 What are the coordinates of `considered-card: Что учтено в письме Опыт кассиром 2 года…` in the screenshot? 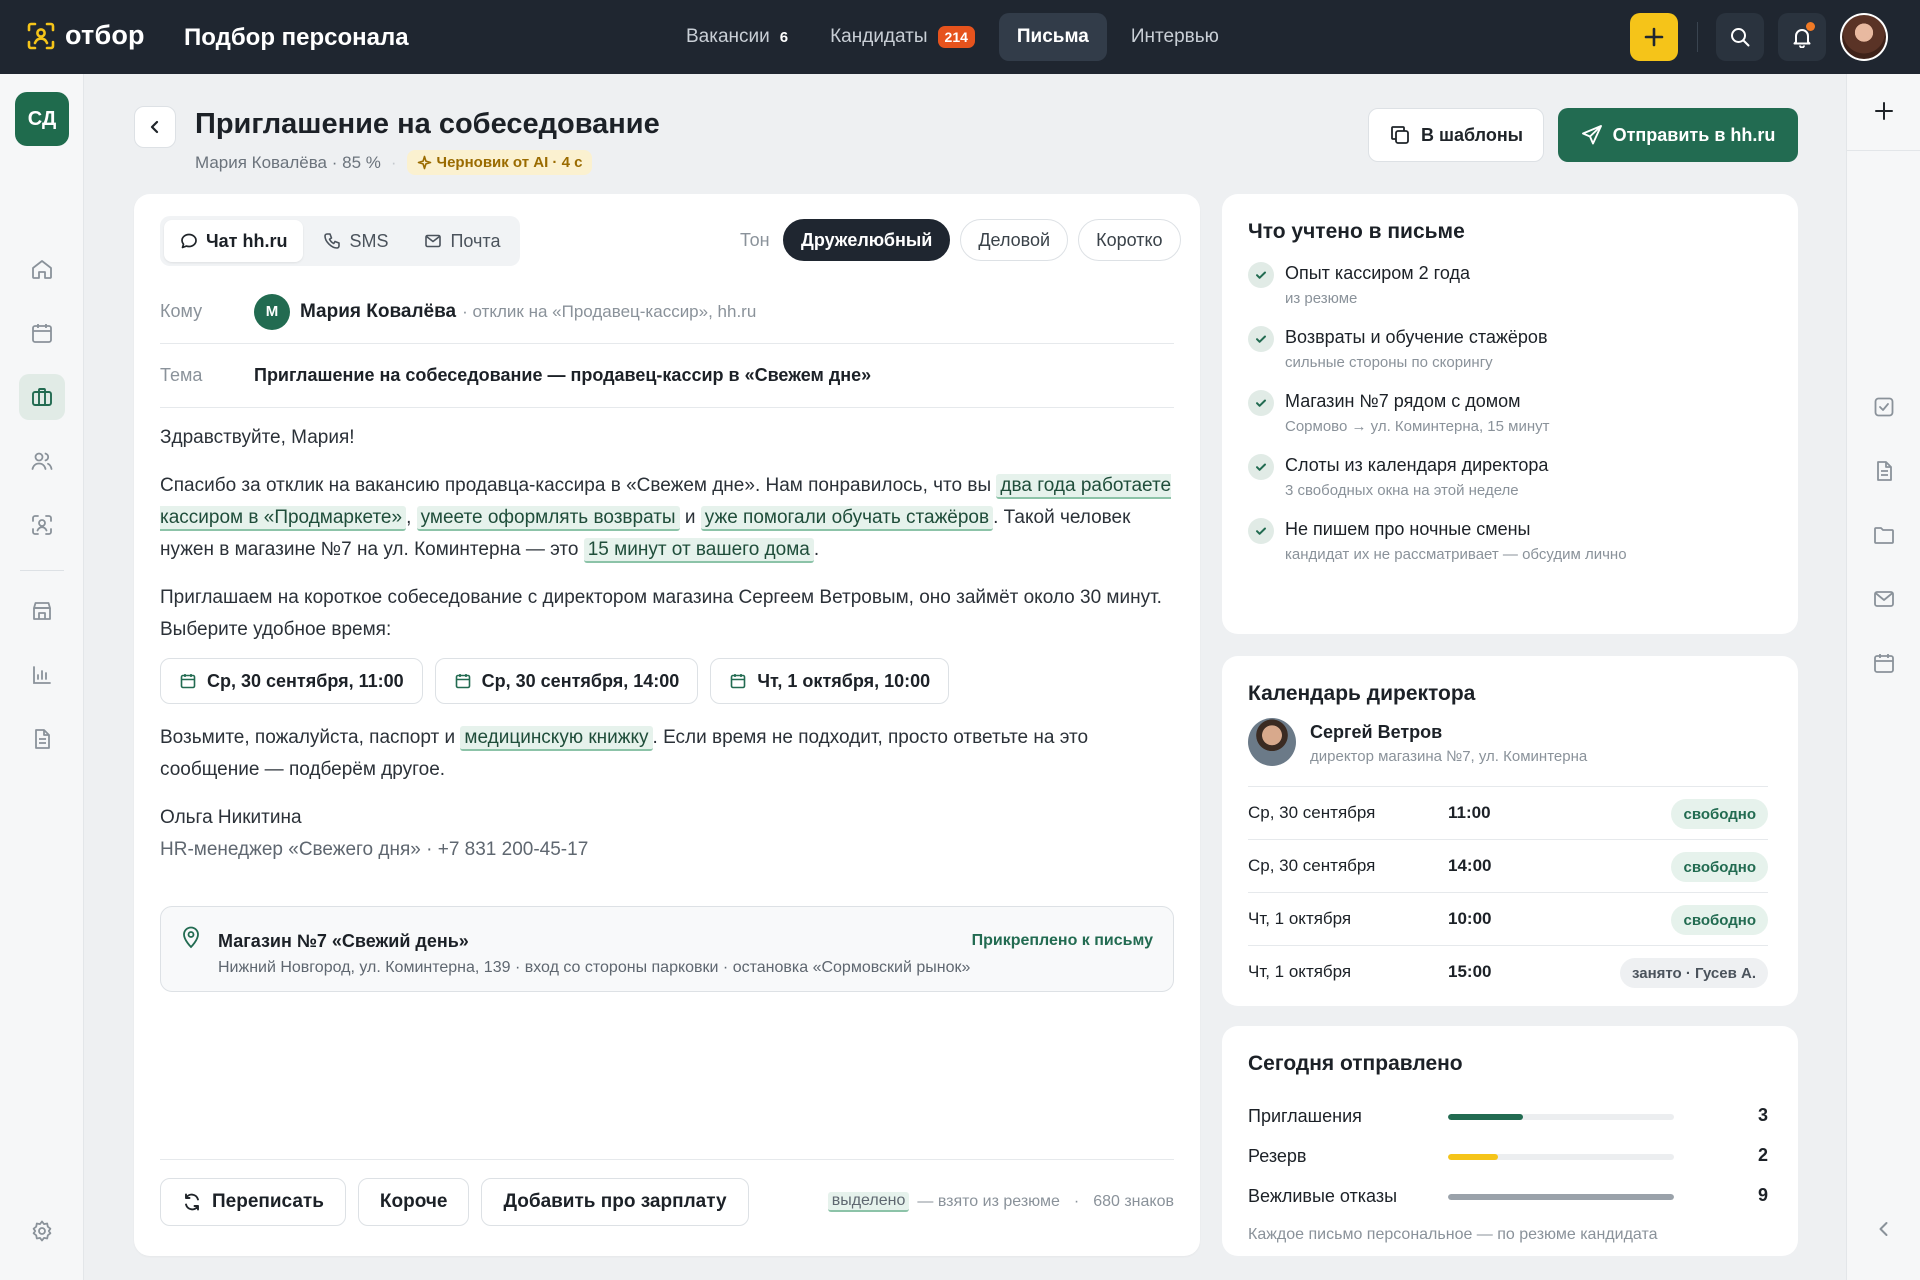 It's located at (1510, 414).